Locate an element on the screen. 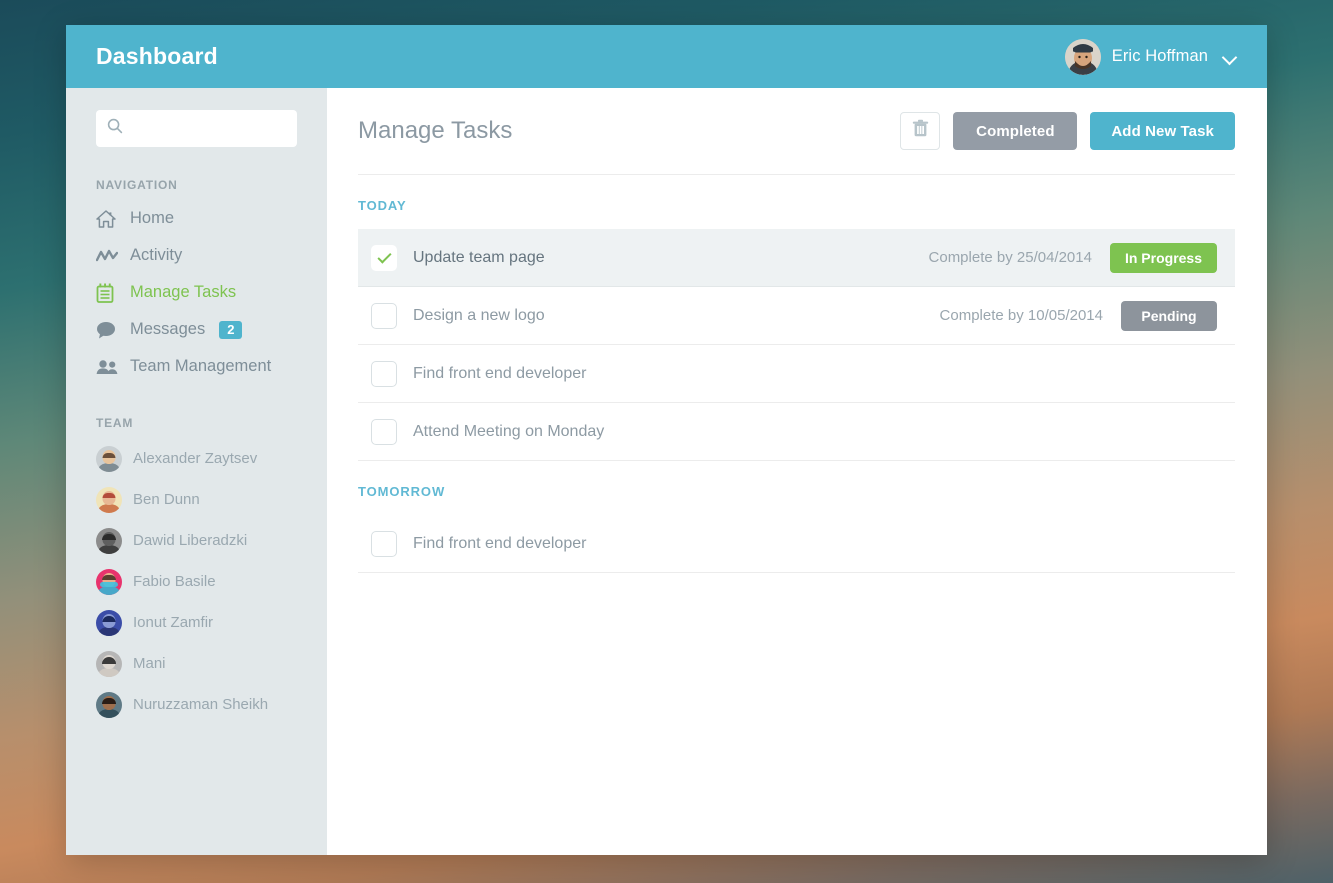  team-member-item: Alexander Zaytsev is located at coordinates (196, 458).